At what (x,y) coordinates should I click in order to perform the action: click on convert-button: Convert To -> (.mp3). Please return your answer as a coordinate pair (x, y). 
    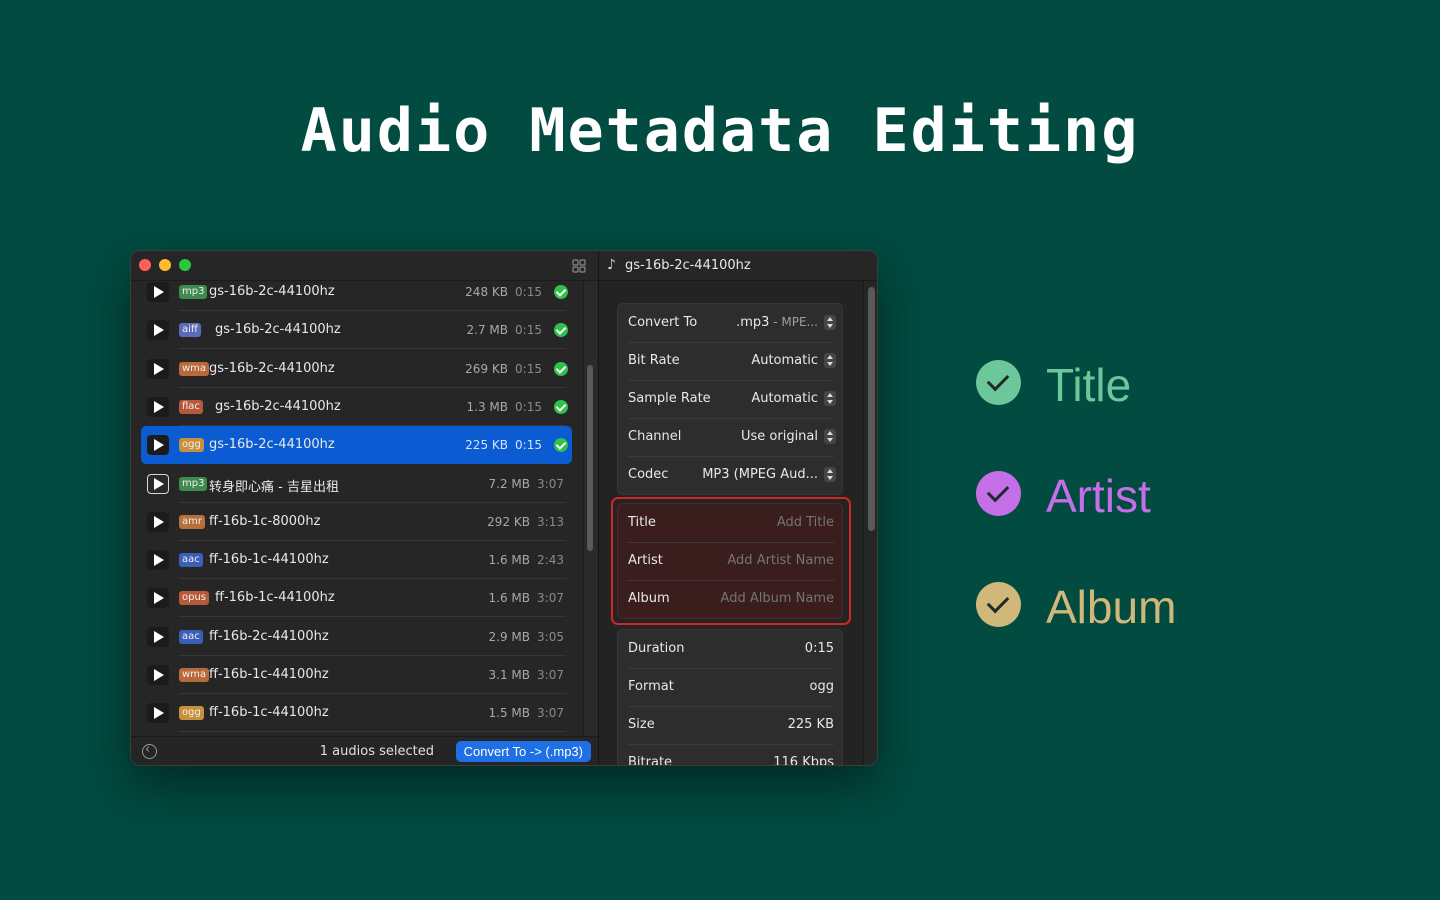
    Looking at the image, I should click on (523, 751).